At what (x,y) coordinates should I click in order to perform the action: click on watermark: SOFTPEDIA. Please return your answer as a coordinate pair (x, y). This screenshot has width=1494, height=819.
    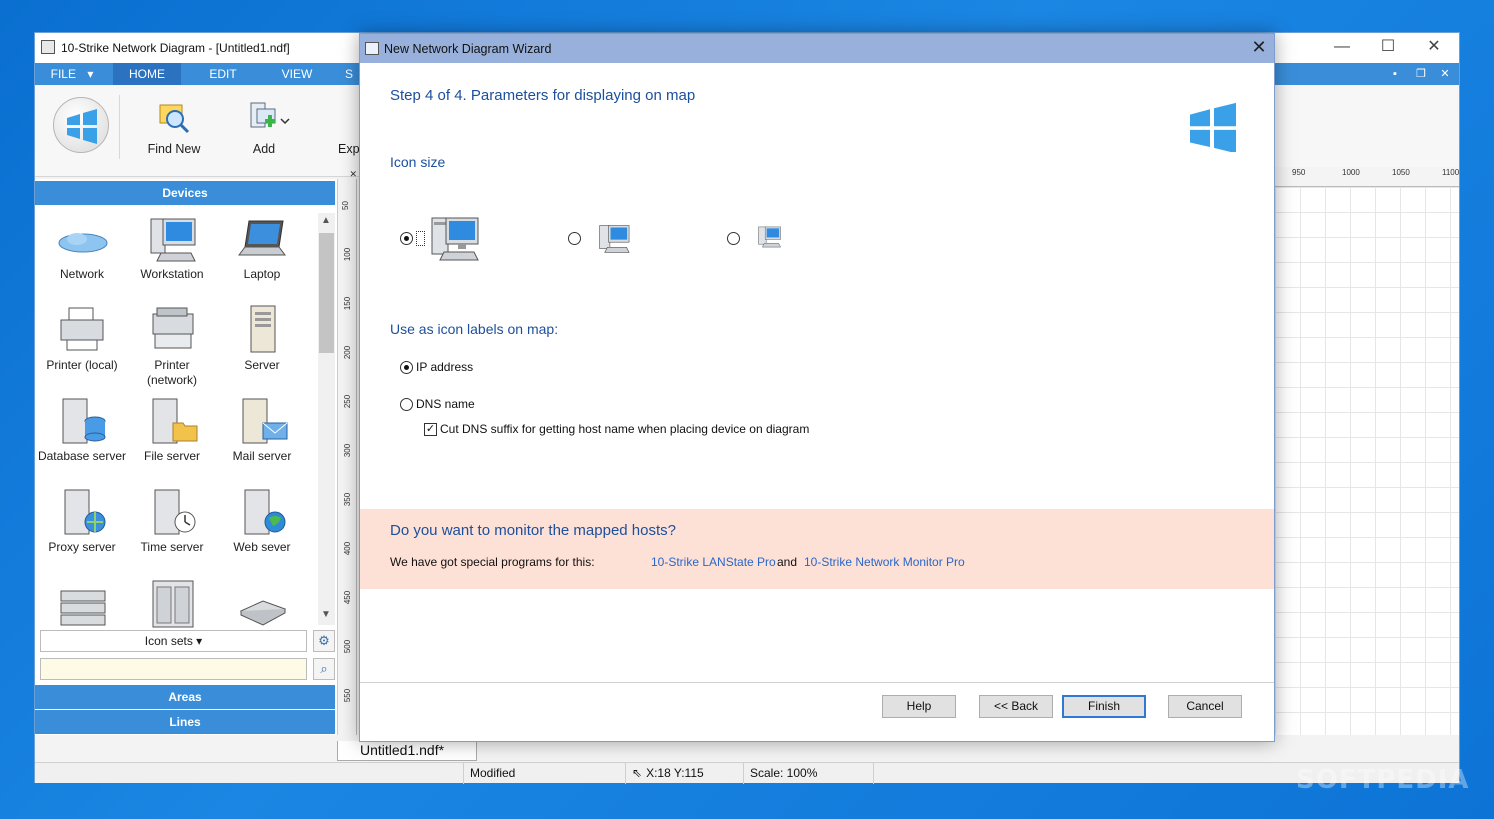
    Looking at the image, I should click on (1383, 780).